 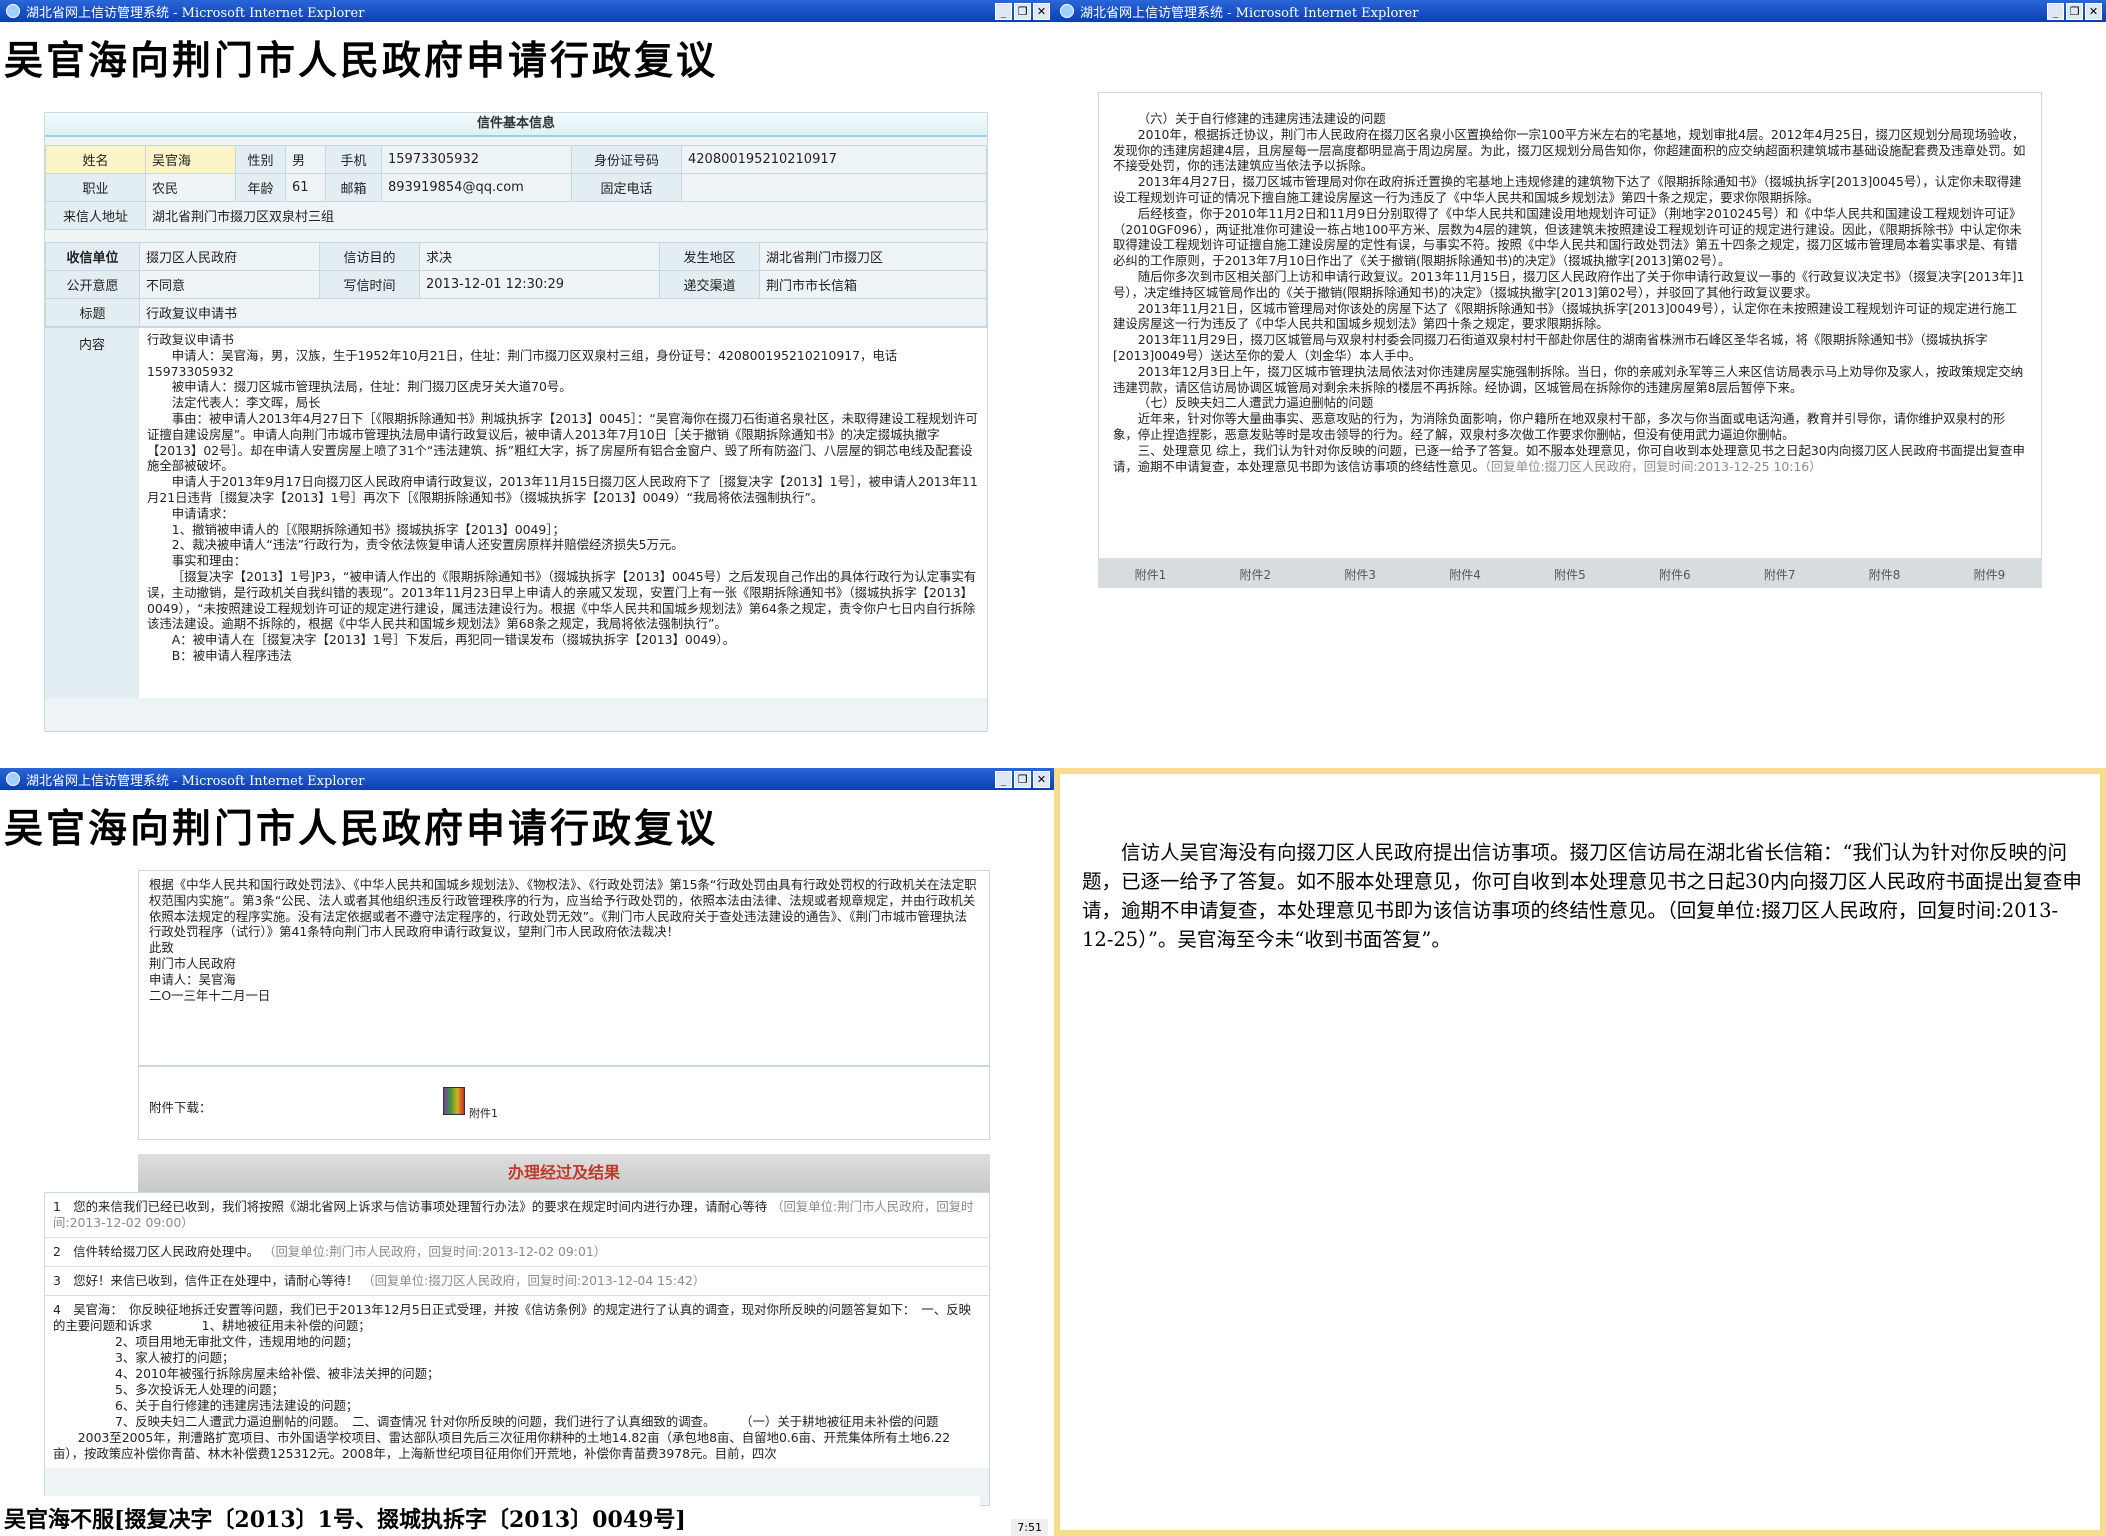 I want to click on job-label: 职业, so click(x=95, y=187).